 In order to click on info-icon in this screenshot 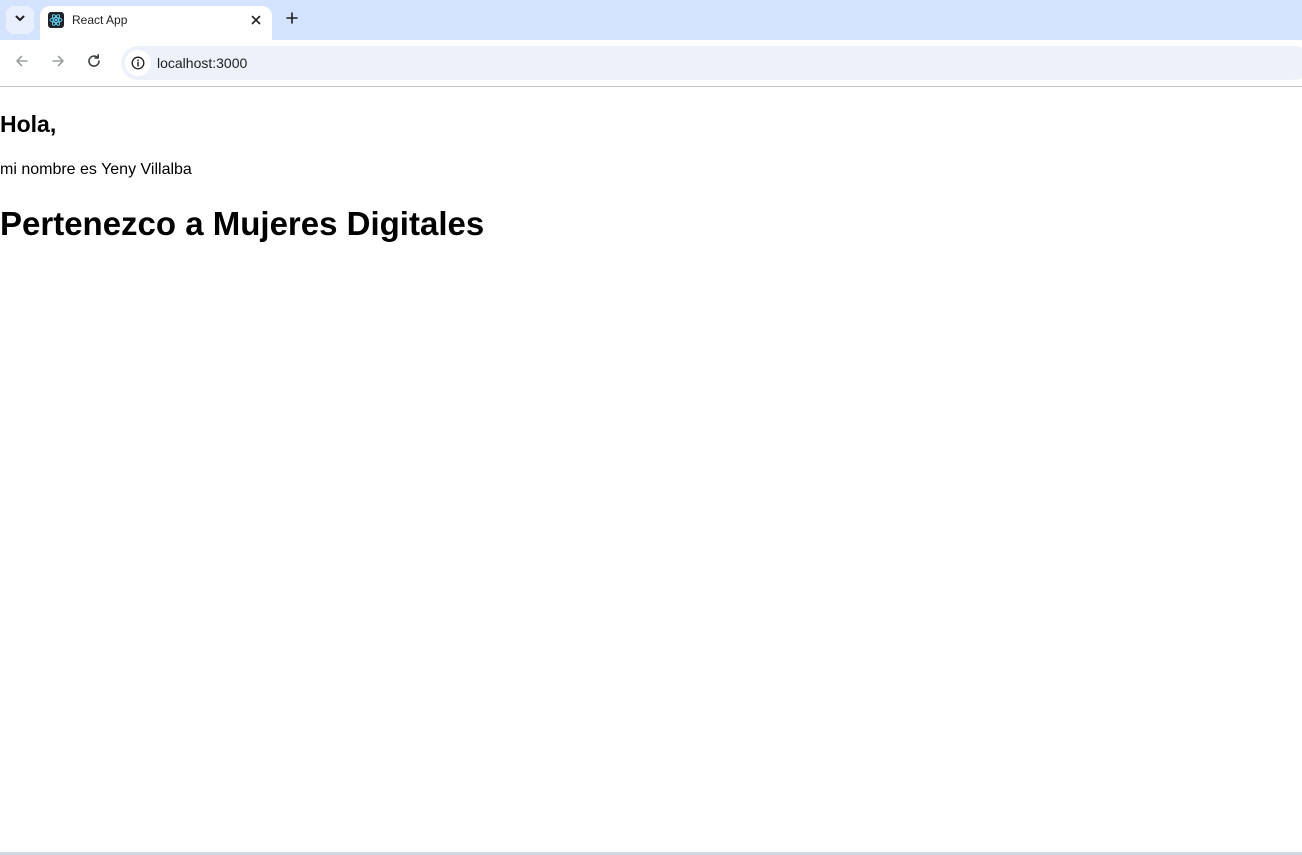, I will do `click(138, 63)`.